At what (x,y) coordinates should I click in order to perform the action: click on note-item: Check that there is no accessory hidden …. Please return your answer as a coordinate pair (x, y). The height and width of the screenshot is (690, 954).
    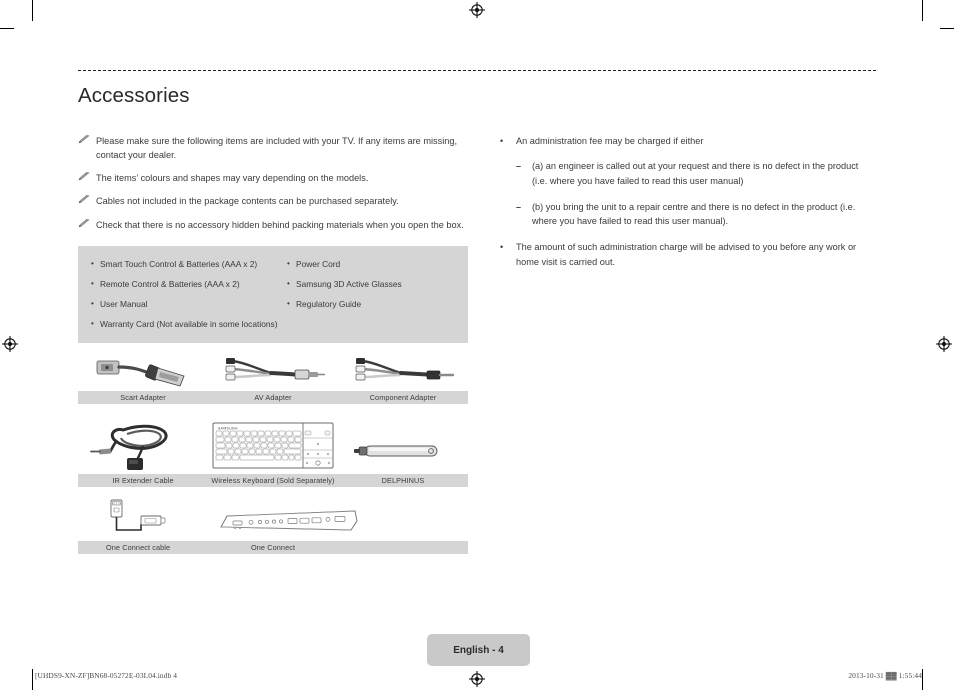
    Looking at the image, I should click on (274, 225).